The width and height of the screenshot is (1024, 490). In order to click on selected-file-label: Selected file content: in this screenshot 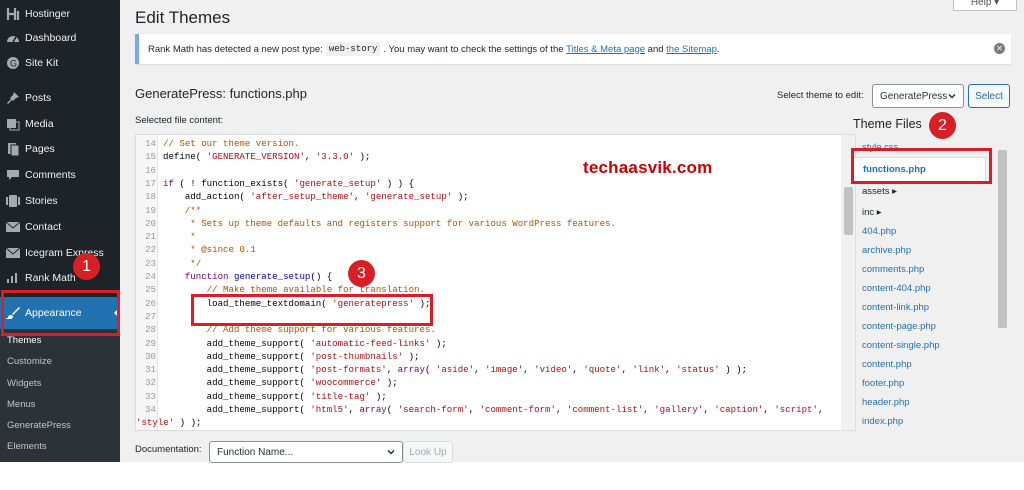, I will do `click(179, 120)`.